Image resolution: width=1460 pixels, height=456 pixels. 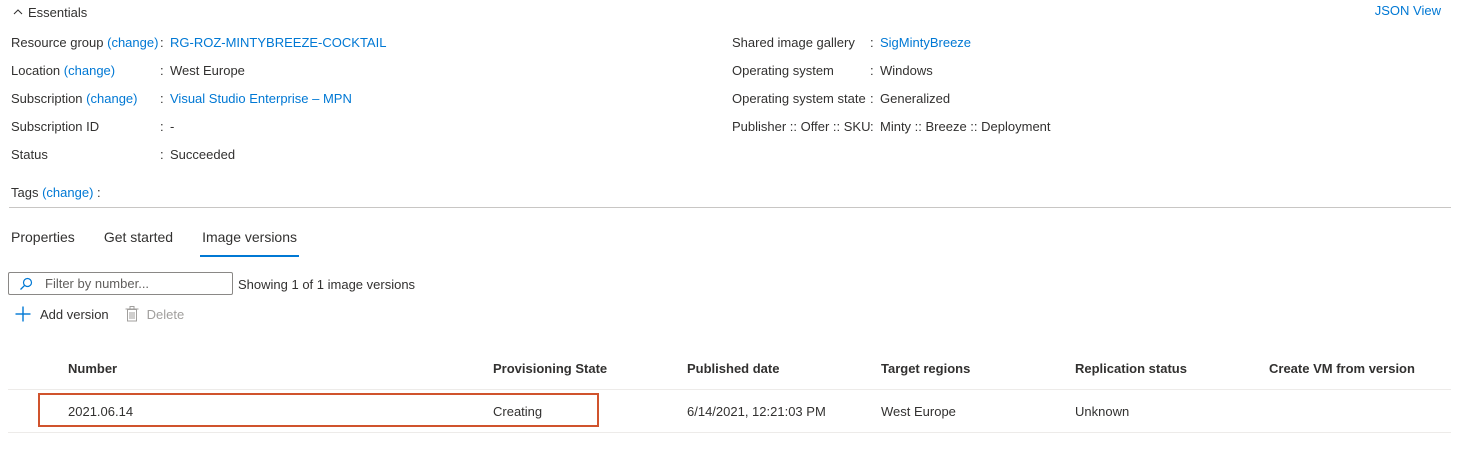 I want to click on subscription-change-link: (change), so click(x=111, y=98).